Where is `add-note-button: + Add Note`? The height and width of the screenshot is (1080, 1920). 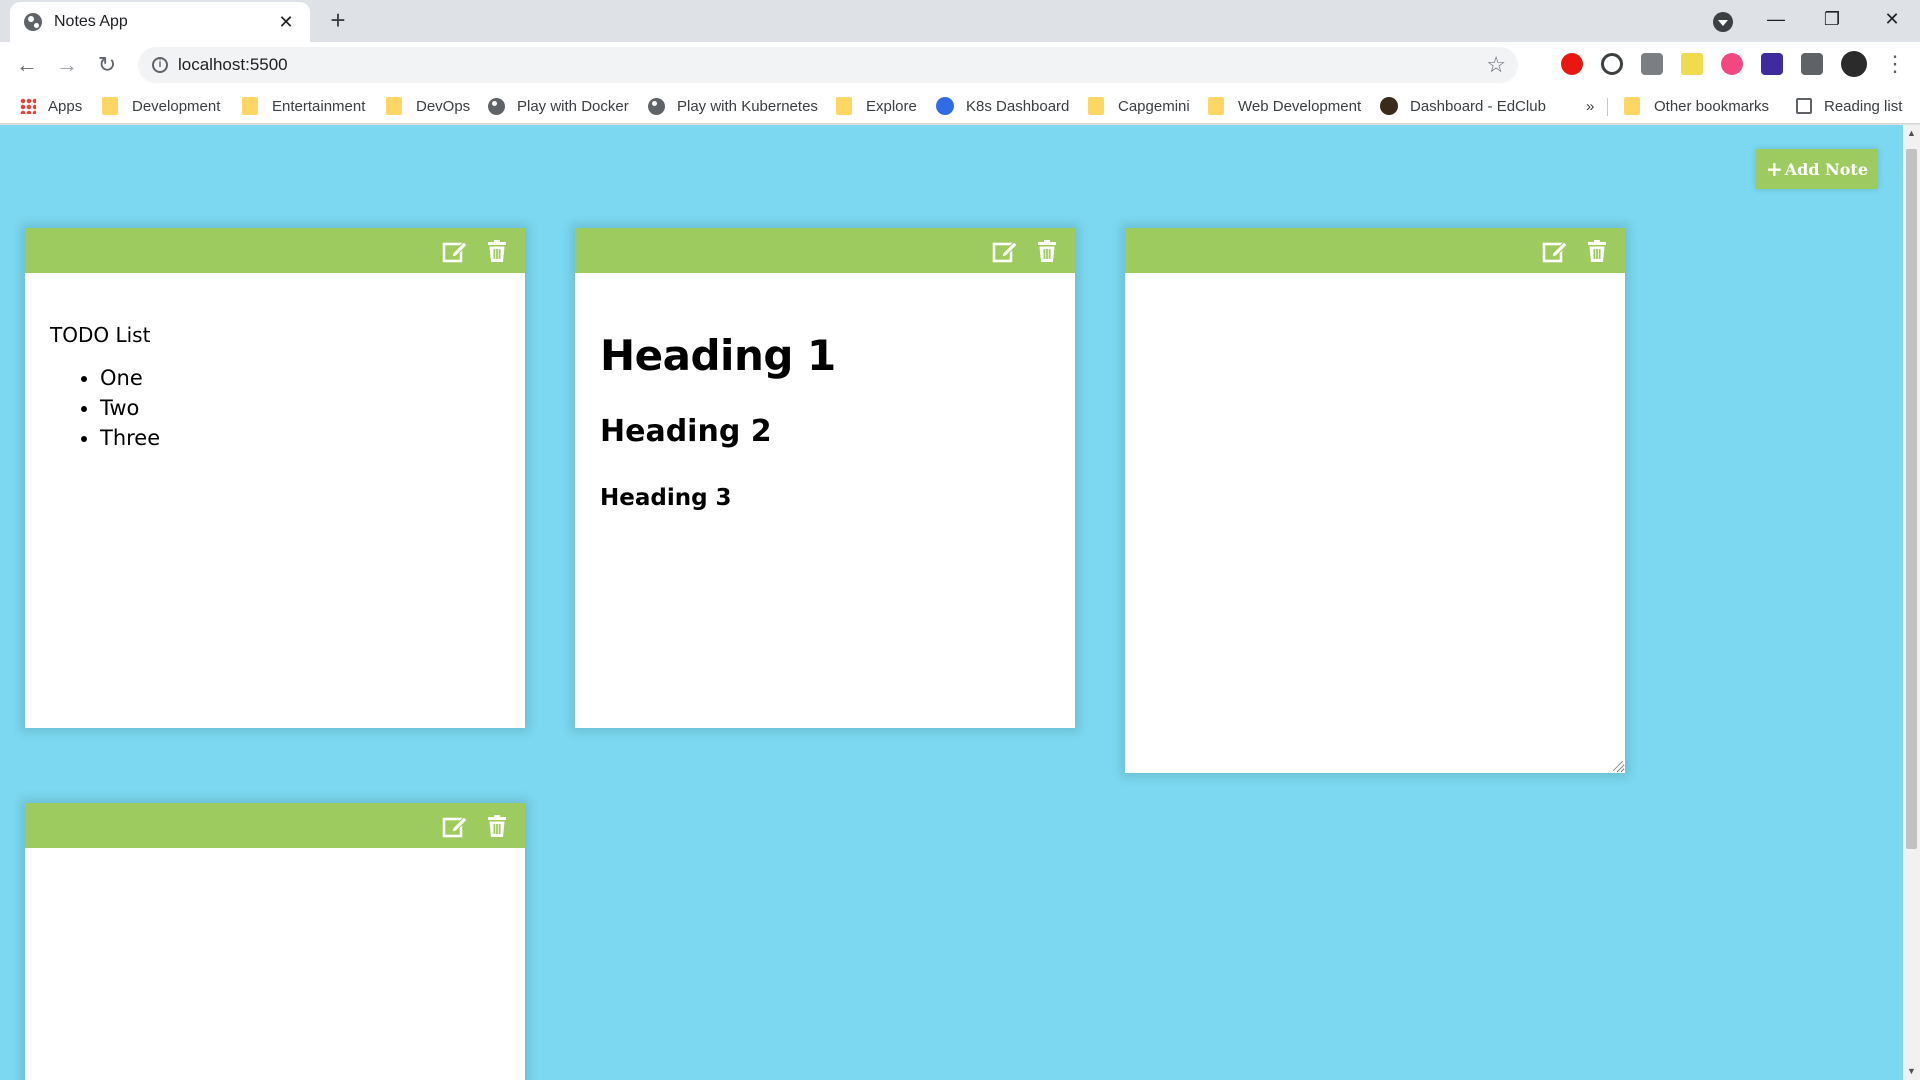
add-note-button: + Add Note is located at coordinates (1817, 169).